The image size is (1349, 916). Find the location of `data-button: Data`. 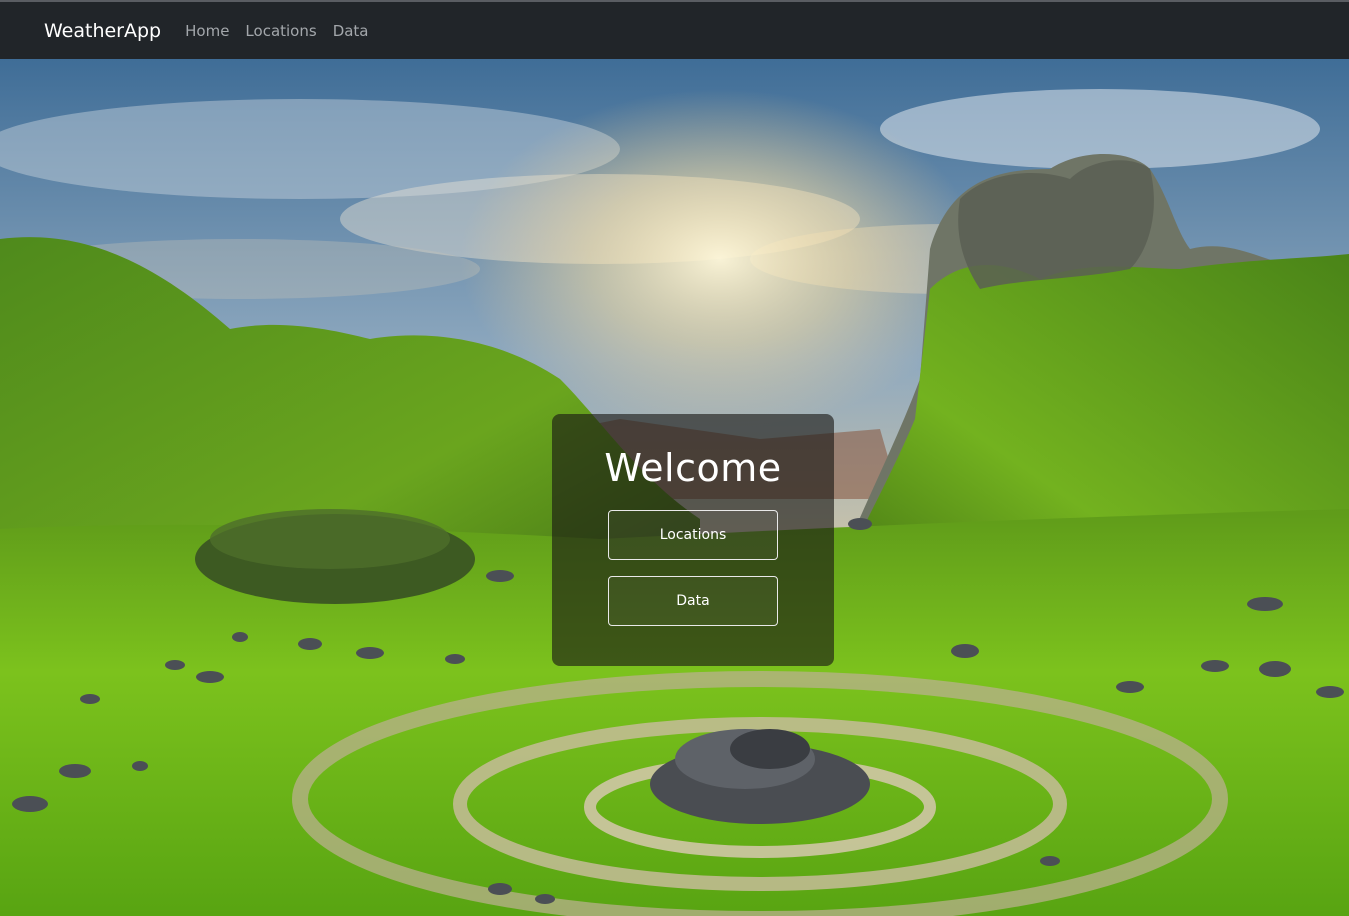

data-button: Data is located at coordinates (693, 601).